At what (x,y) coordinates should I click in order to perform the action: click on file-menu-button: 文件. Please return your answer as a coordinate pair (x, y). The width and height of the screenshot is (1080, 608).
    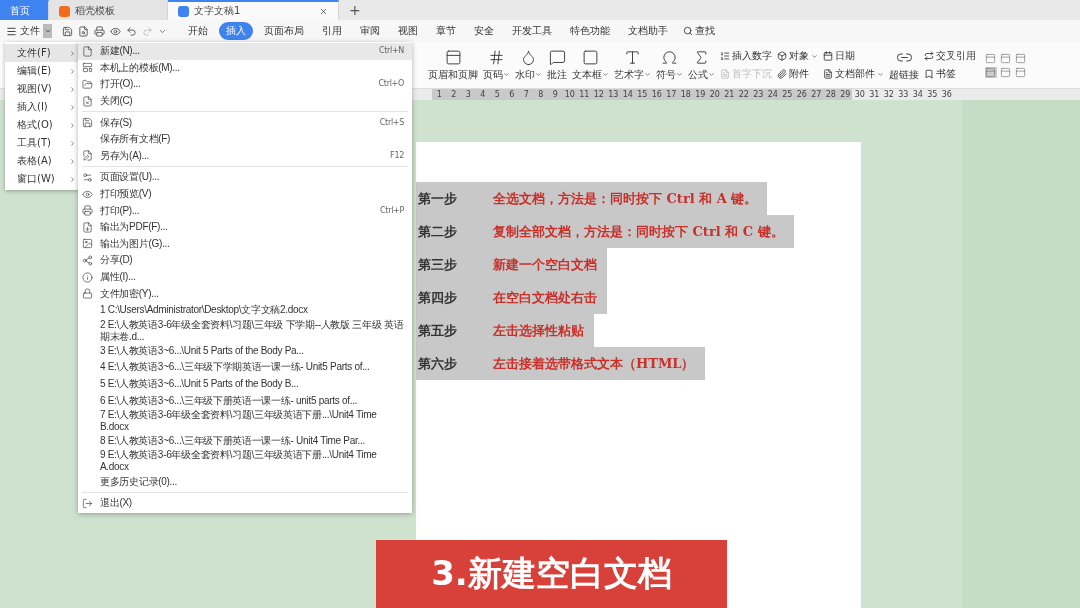
    Looking at the image, I should click on (29, 31).